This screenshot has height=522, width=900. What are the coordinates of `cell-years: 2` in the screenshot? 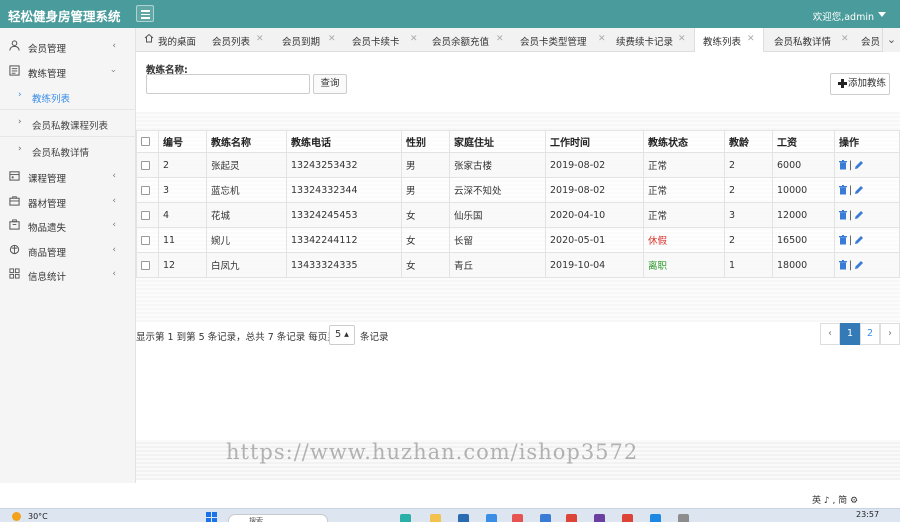 It's located at (748, 190).